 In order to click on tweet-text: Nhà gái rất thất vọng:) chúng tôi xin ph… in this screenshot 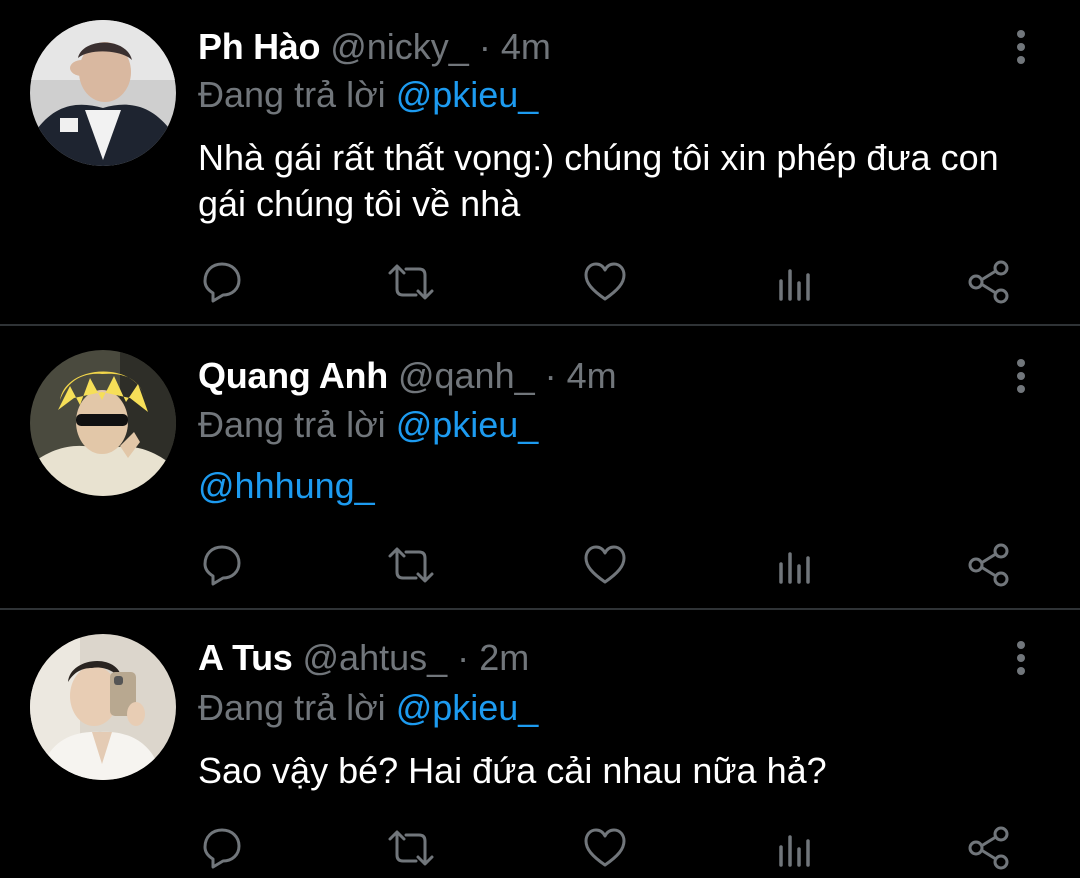, I will do `click(598, 180)`.